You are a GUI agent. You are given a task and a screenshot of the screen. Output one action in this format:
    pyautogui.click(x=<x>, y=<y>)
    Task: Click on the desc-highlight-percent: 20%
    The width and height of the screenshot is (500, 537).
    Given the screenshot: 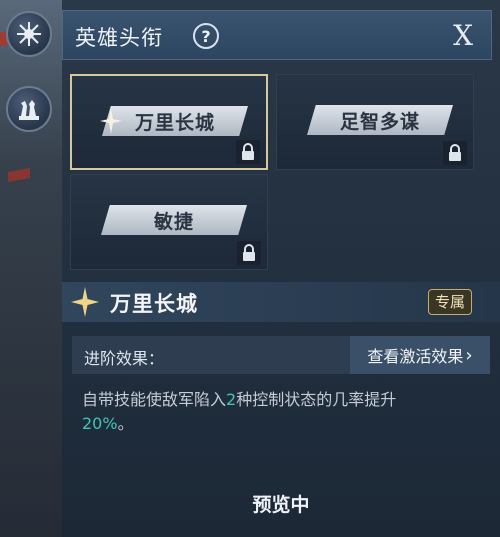 What is the action you would take?
    pyautogui.click(x=100, y=423)
    